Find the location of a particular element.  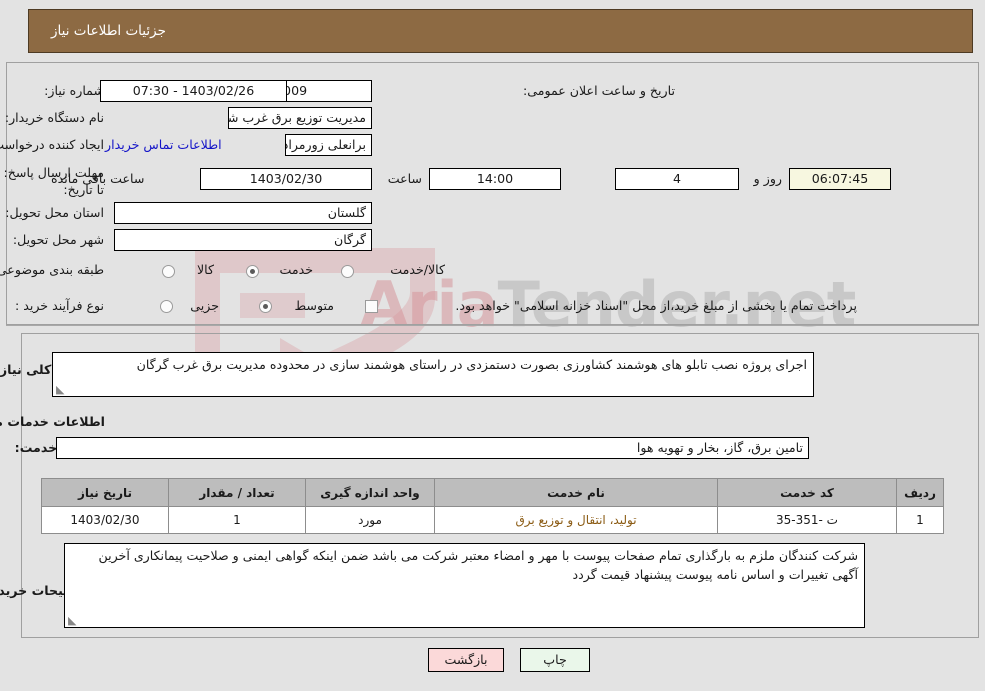

requester-label: ایجاد کننده درخواست: is located at coordinates (52, 144).